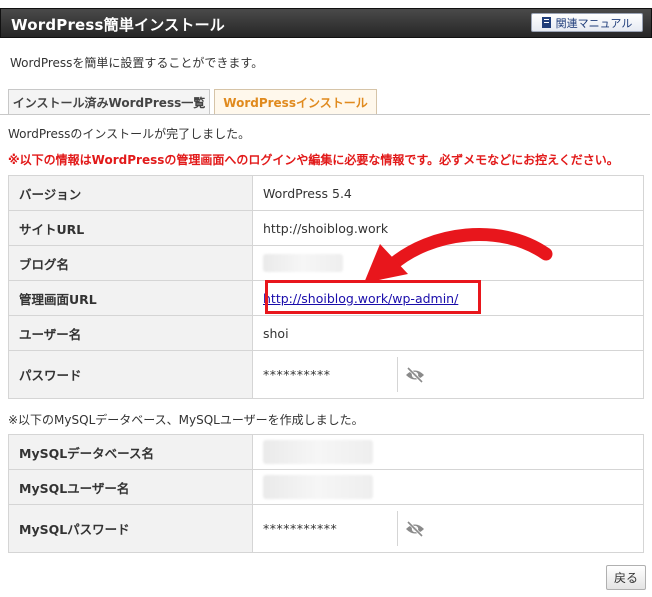 Image resolution: width=652 pixels, height=597 pixels. I want to click on password-value: **********, so click(448, 374).